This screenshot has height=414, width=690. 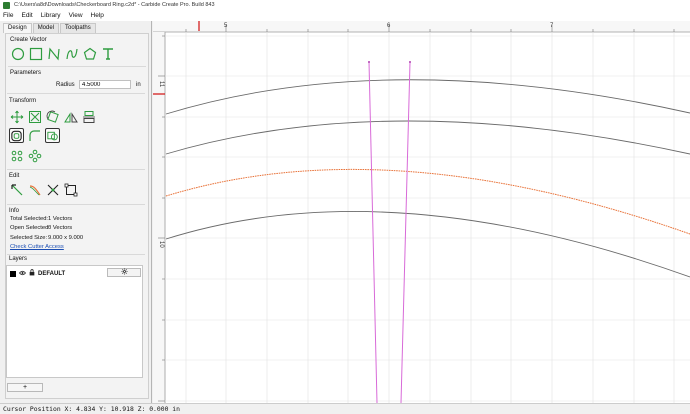 I want to click on boolean-icon, so click(x=52, y=135).